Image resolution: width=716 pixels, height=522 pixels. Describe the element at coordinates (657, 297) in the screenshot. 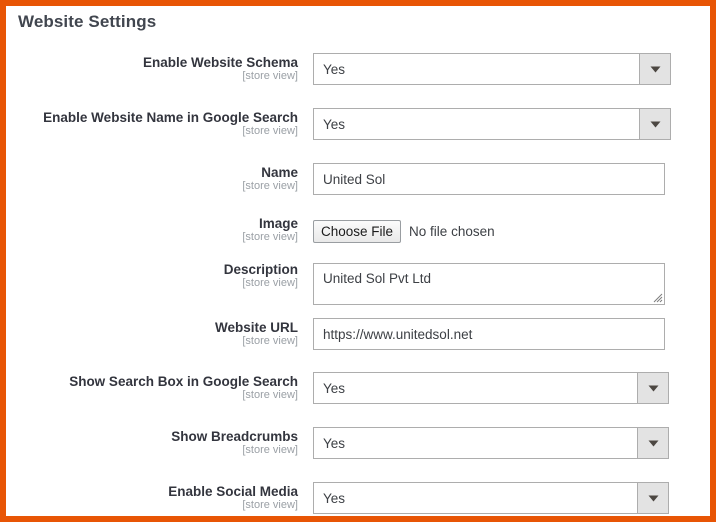

I see `resize-grip-icon` at that location.